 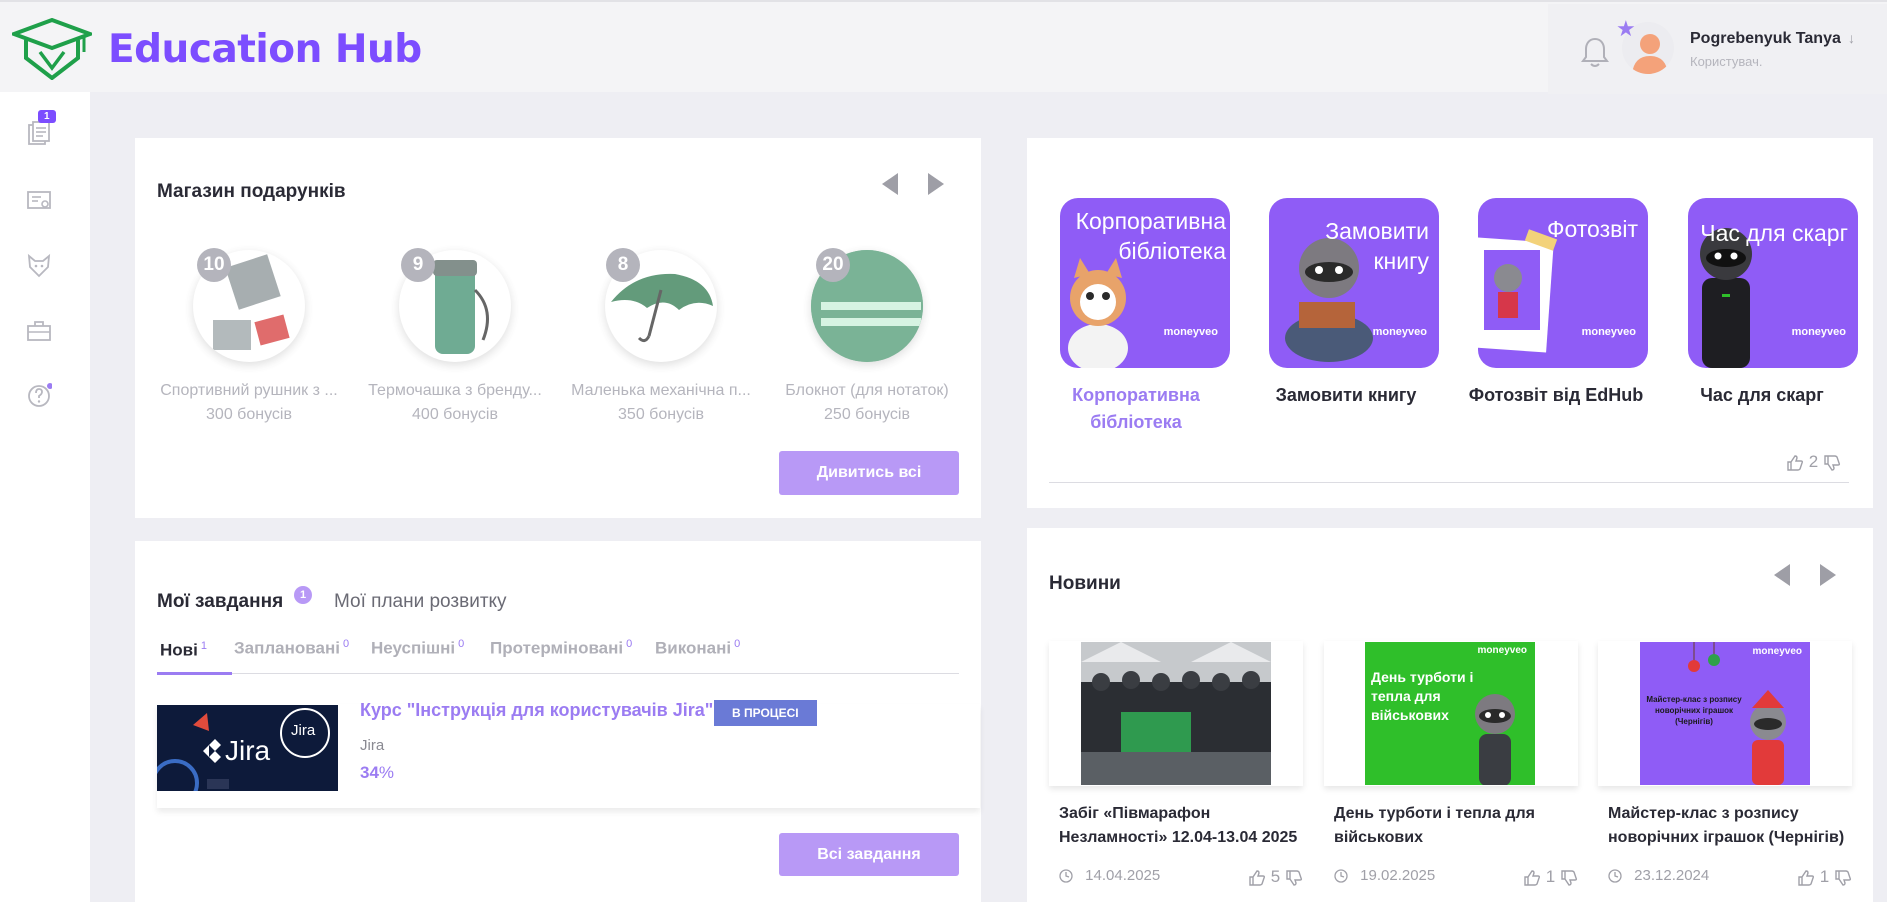 What do you see at coordinates (1176, 713) in the screenshot?
I see `news-image` at bounding box center [1176, 713].